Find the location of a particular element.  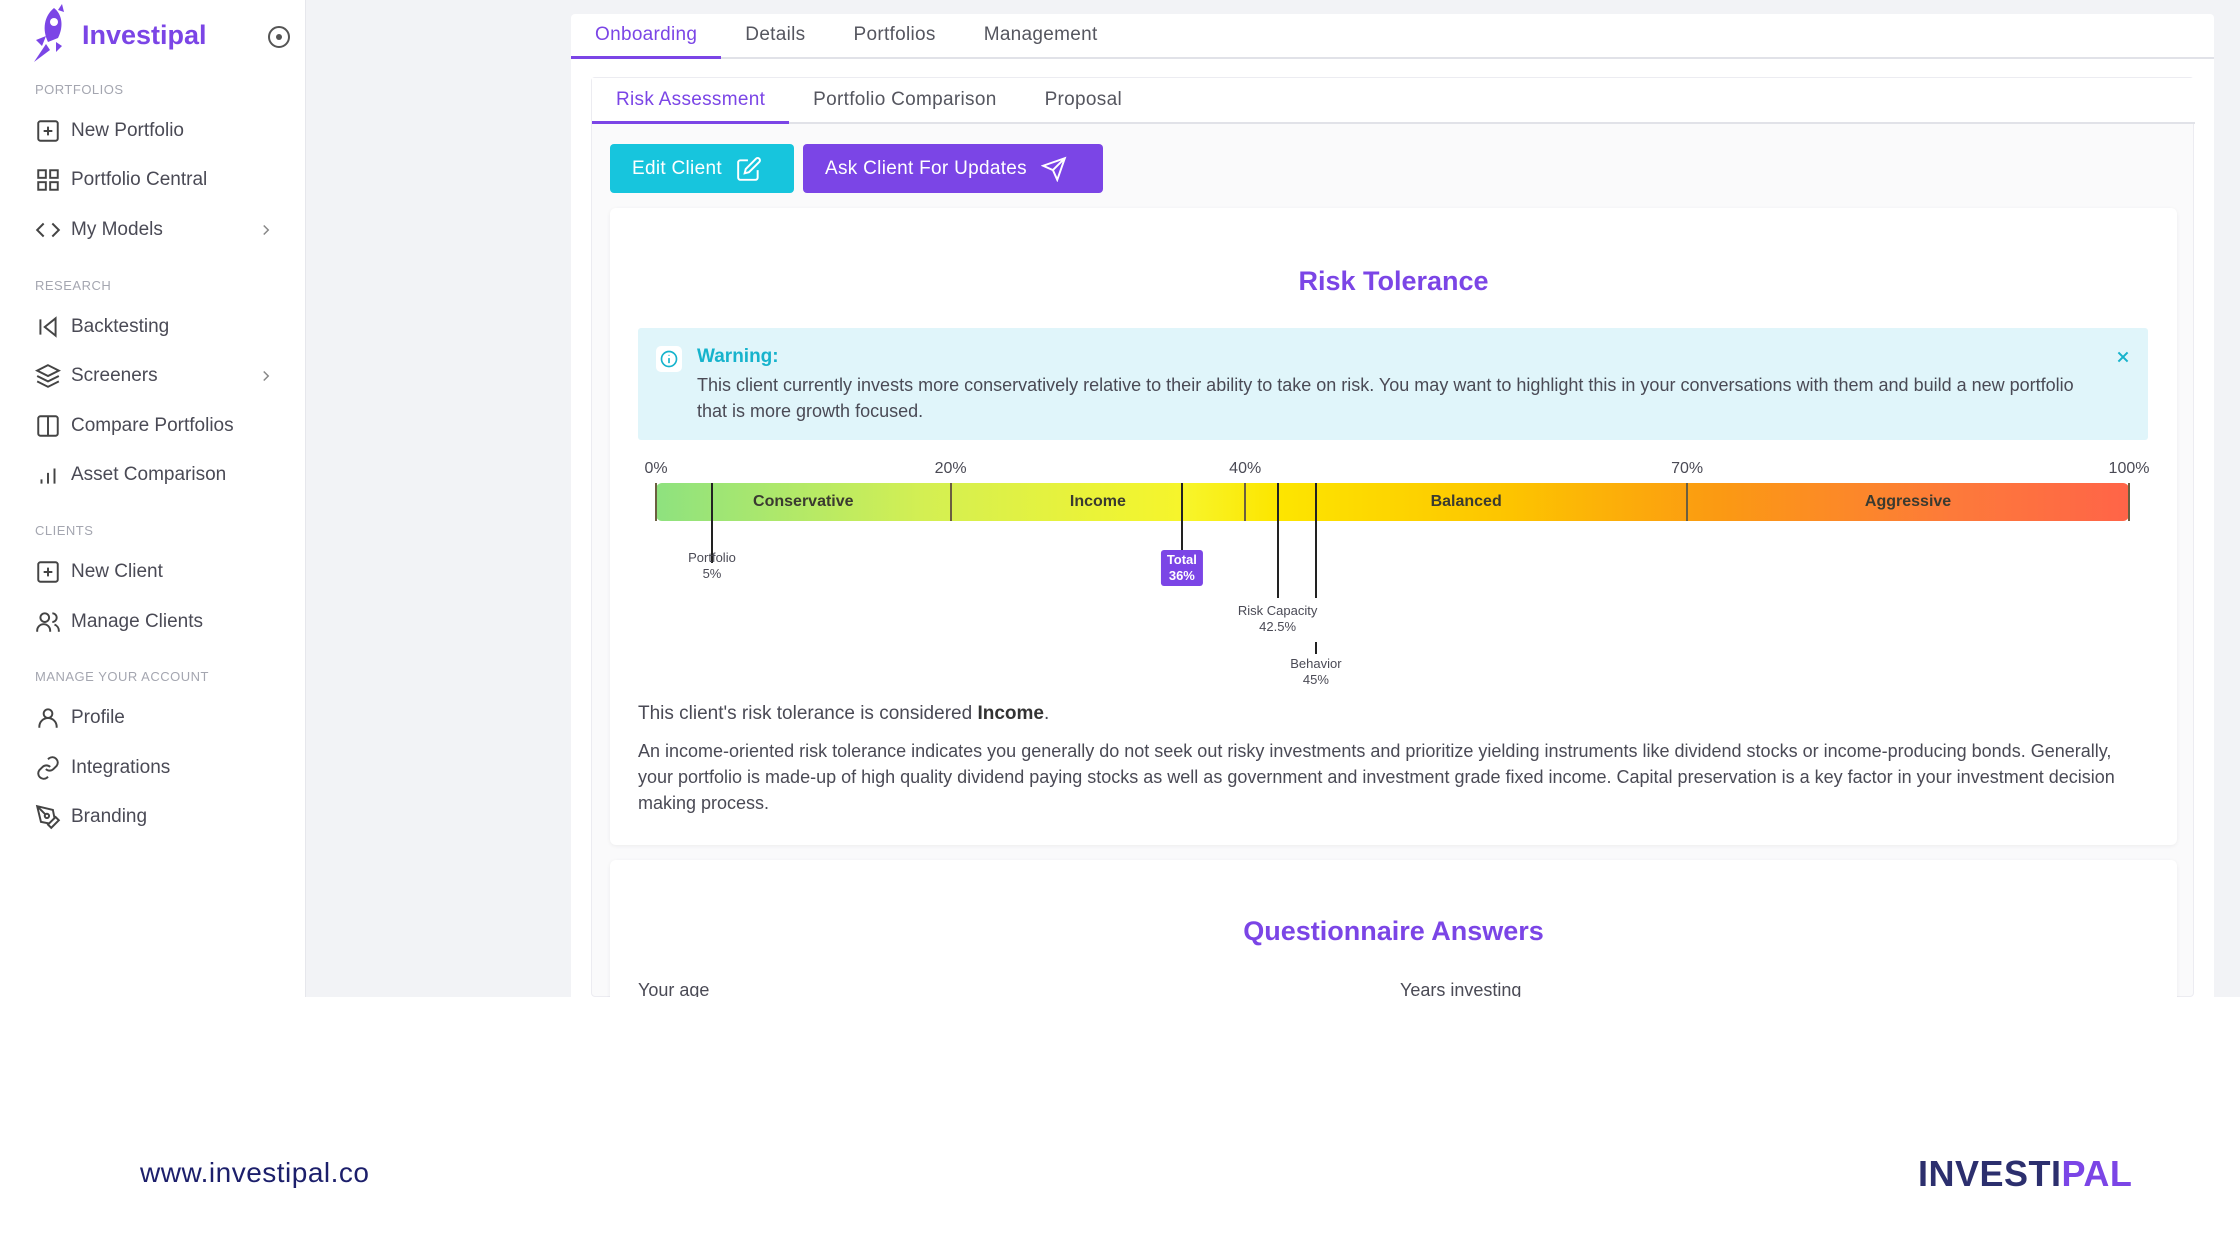

marker-value: 5% is located at coordinates (712, 573).